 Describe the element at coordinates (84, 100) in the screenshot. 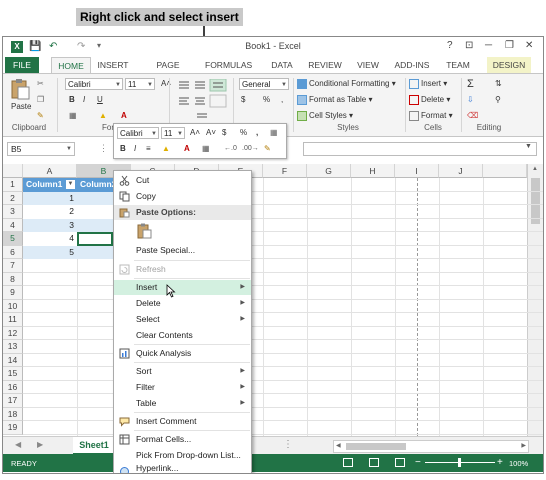

I see `italic-button: I` at that location.